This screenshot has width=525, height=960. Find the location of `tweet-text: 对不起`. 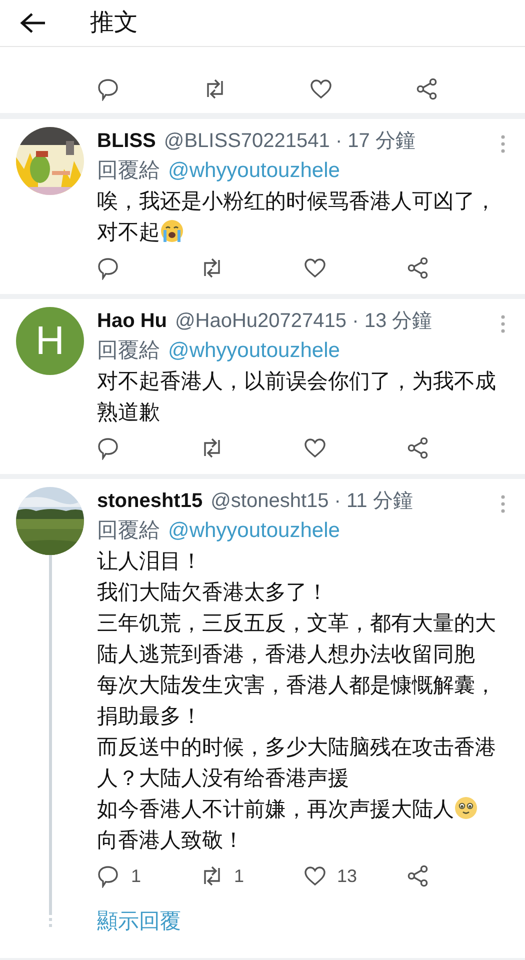

tweet-text: 对不起 is located at coordinates (128, 232).